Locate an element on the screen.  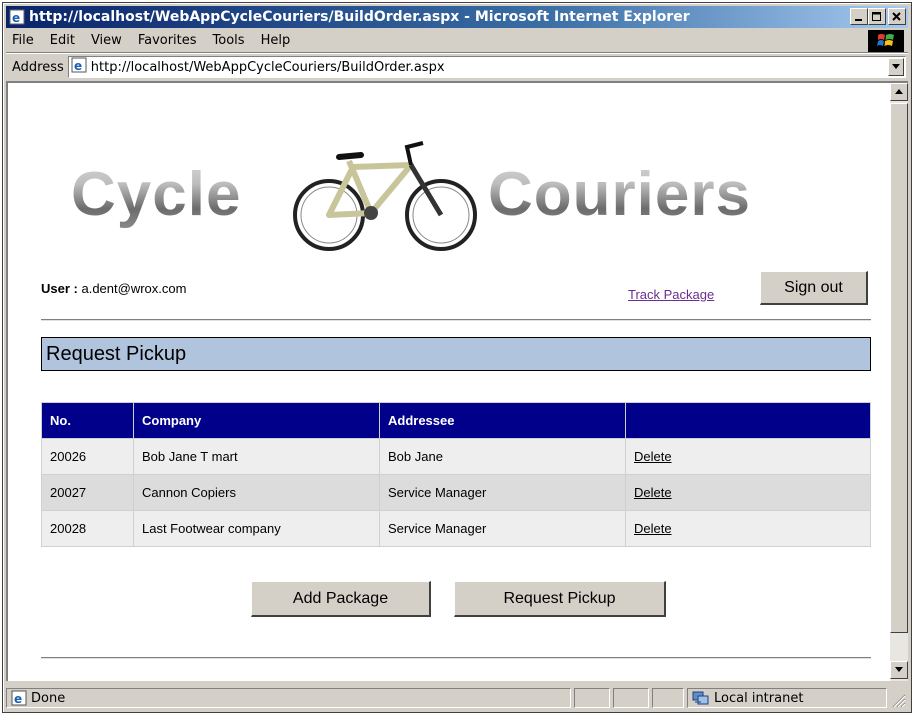
bicycle-icon is located at coordinates (385, 196).